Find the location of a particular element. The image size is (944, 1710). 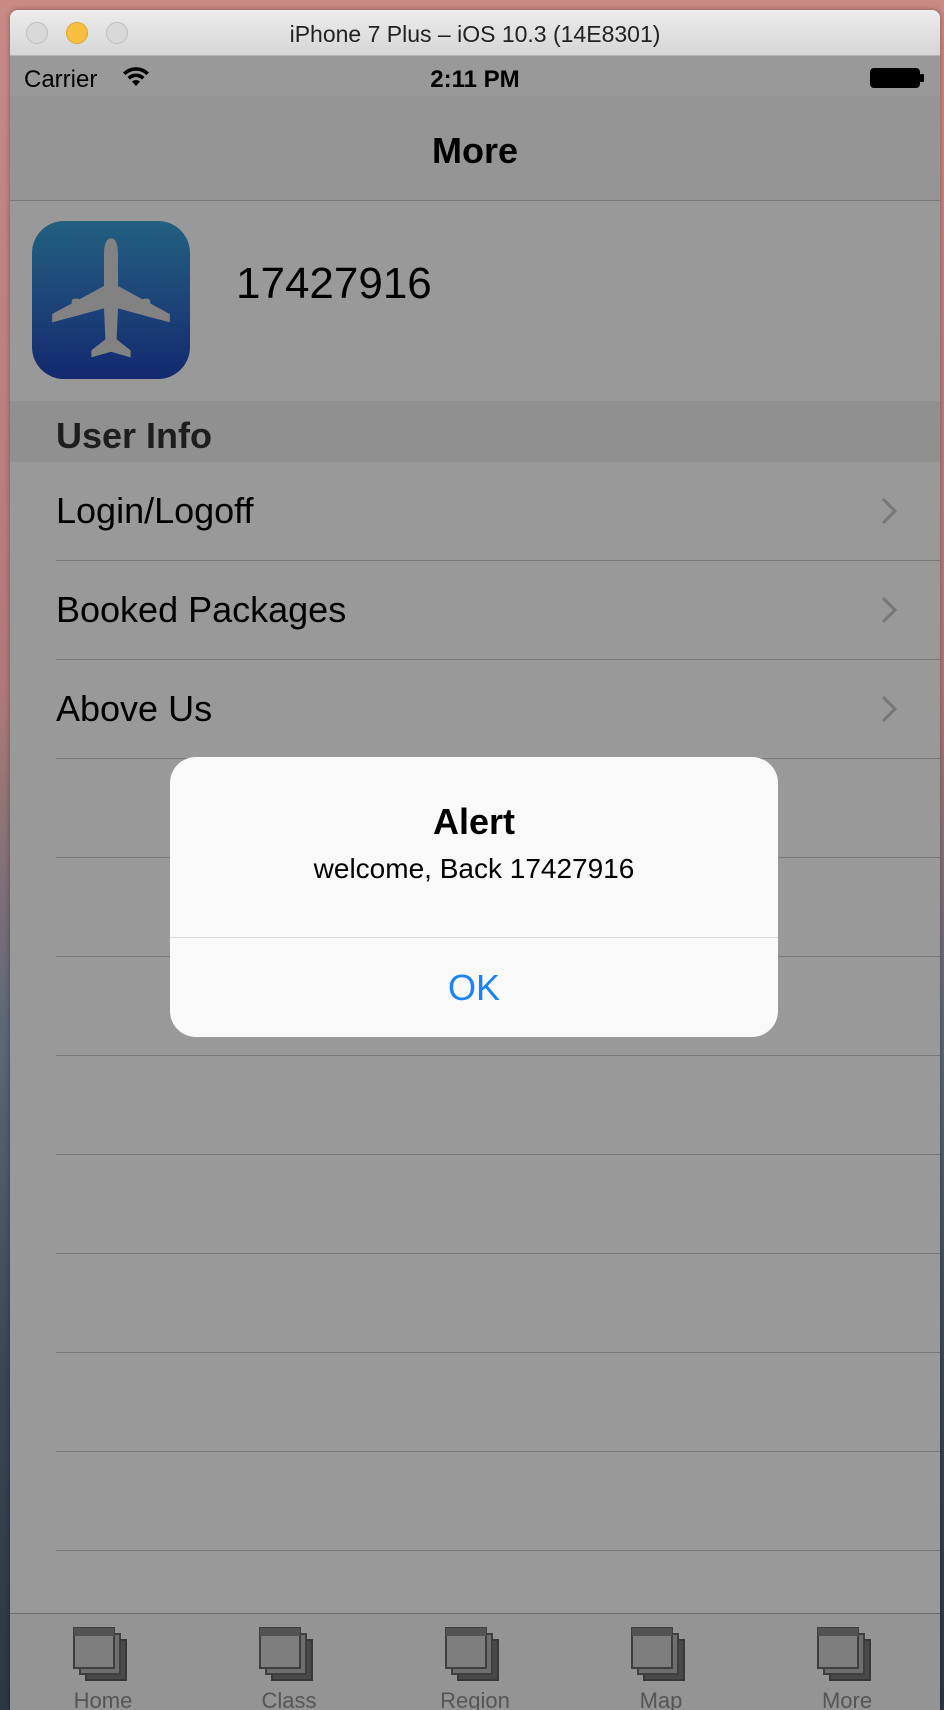

alert-title: Alert is located at coordinates (474, 821).